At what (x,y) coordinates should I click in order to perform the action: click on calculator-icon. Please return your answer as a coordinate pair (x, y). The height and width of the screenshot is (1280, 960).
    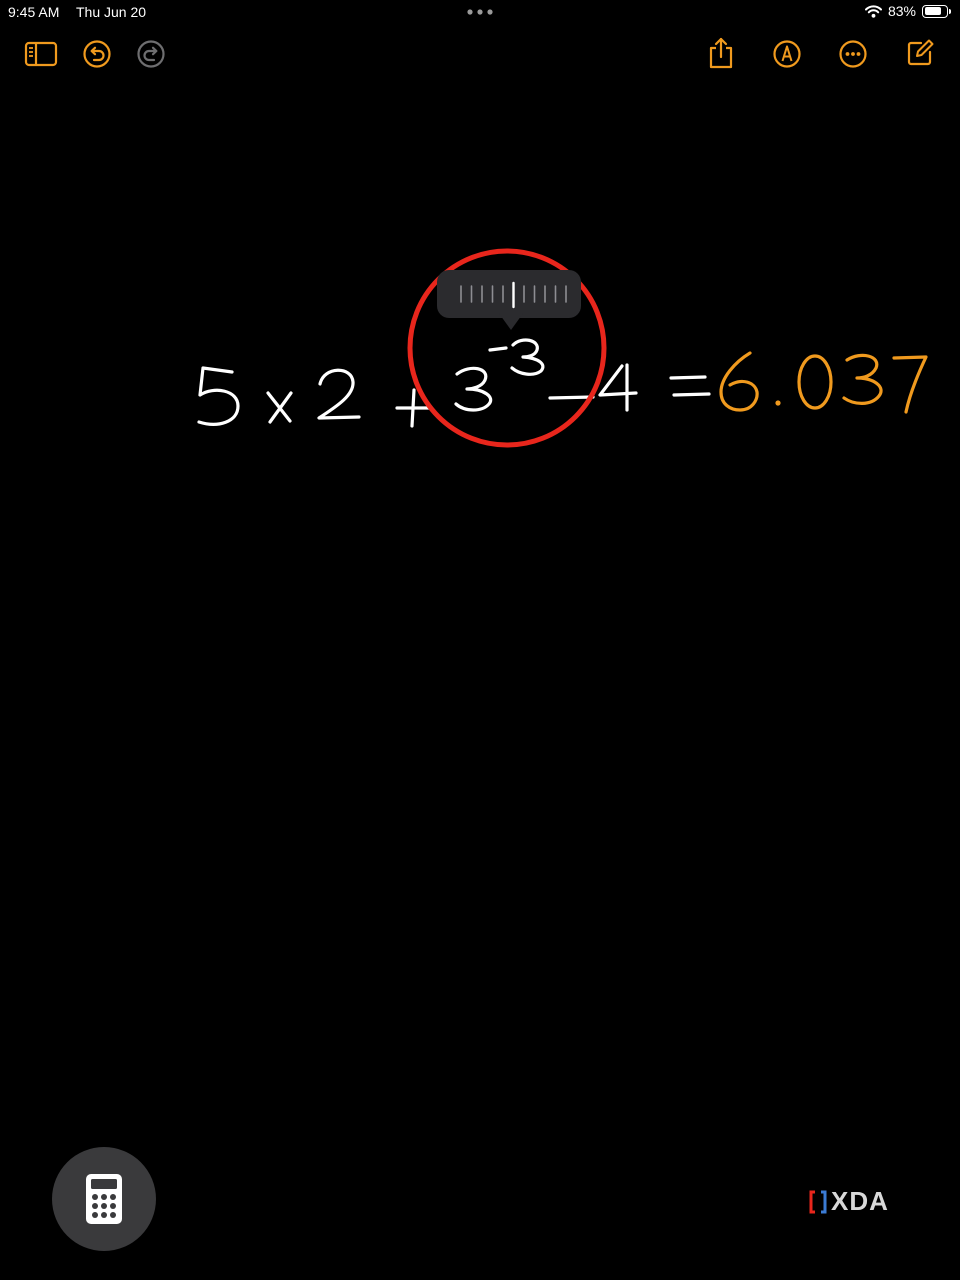
    Looking at the image, I should click on (104, 1199).